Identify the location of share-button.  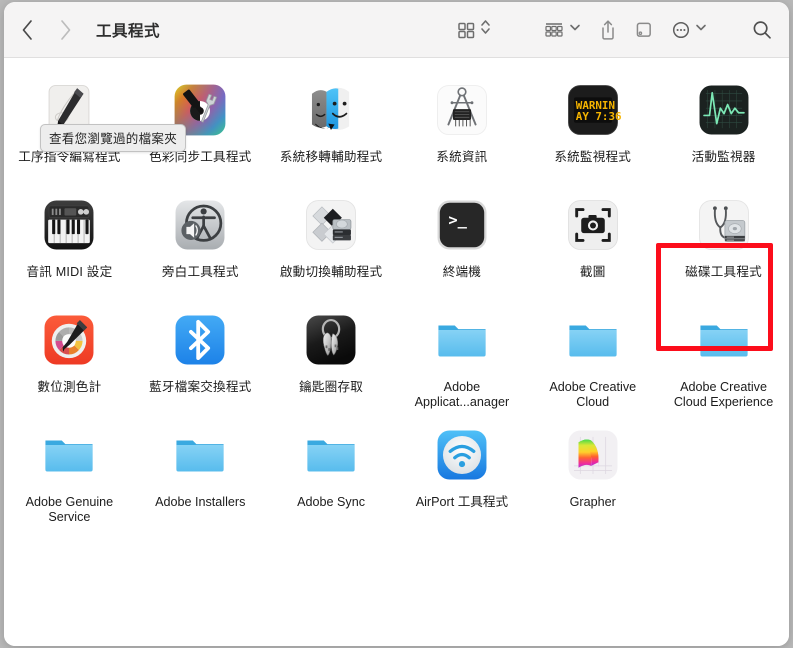
(608, 30).